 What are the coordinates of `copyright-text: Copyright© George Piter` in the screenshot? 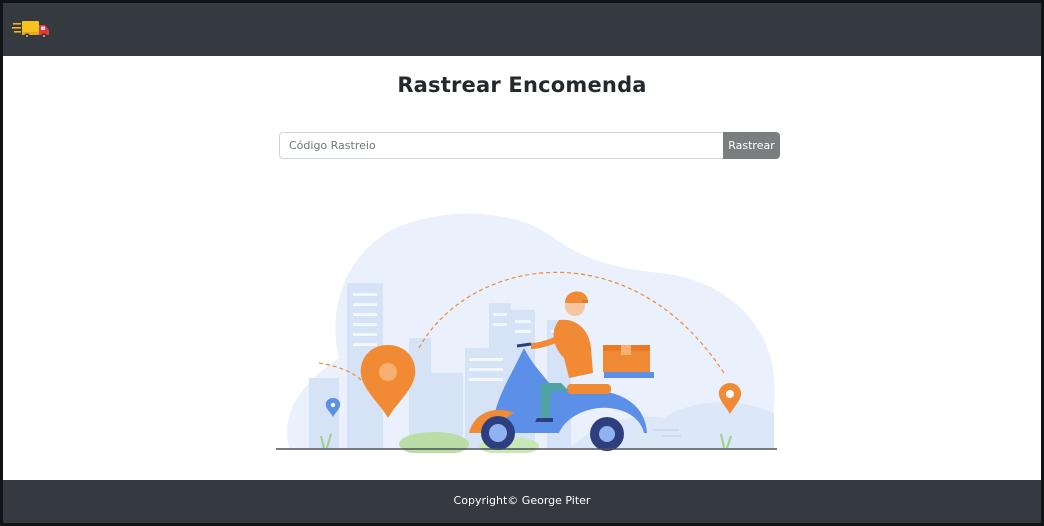 It's located at (522, 500).